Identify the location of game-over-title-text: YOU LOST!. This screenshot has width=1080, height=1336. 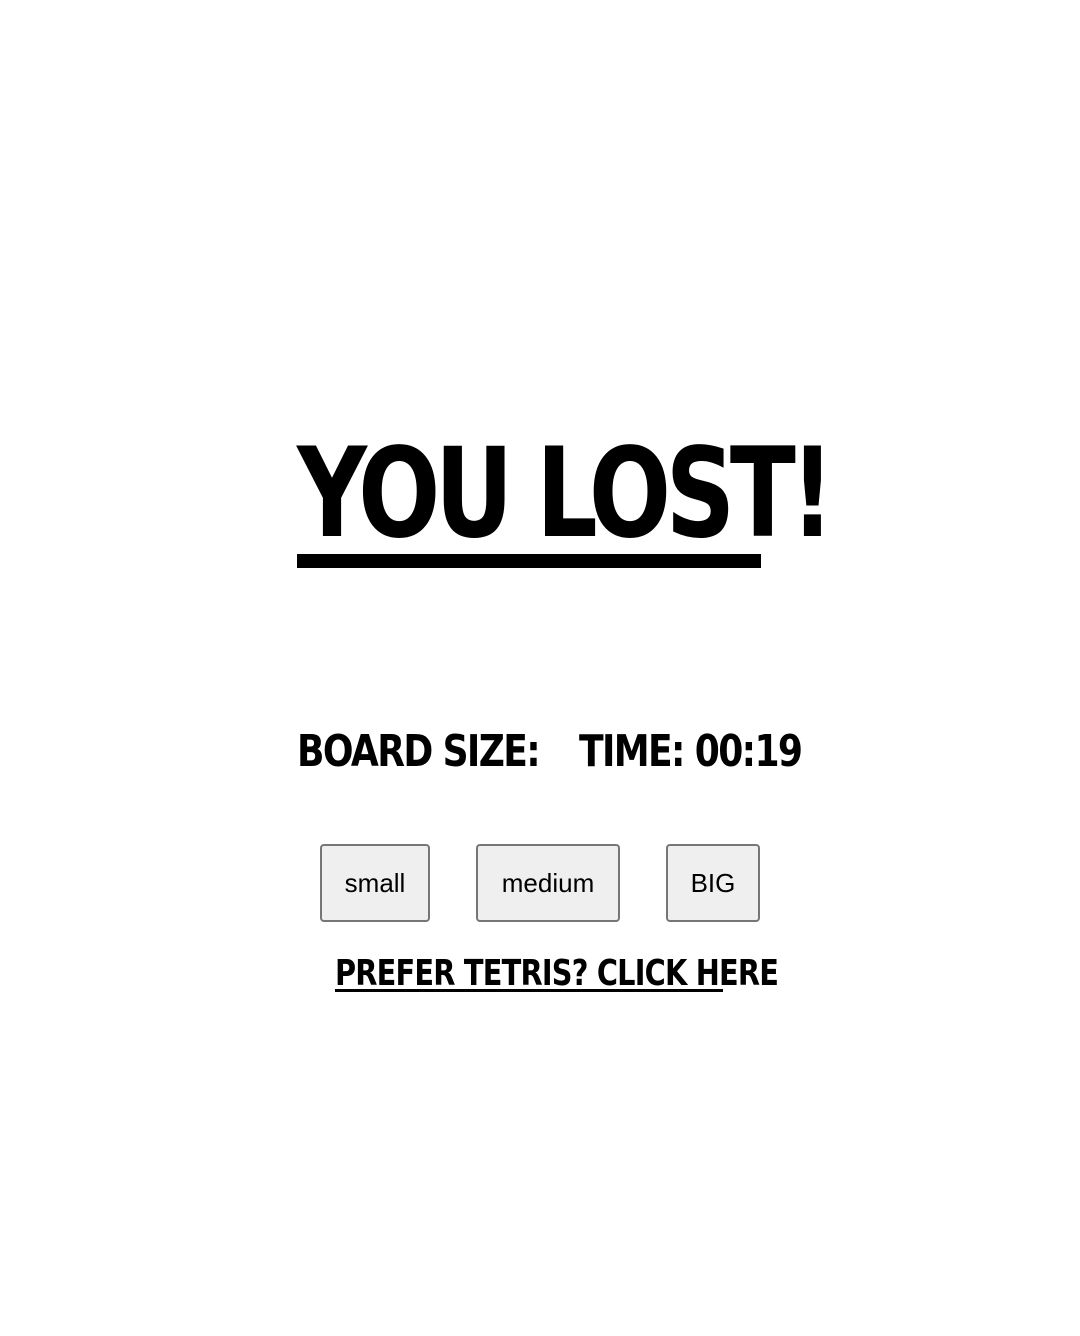
(565, 494).